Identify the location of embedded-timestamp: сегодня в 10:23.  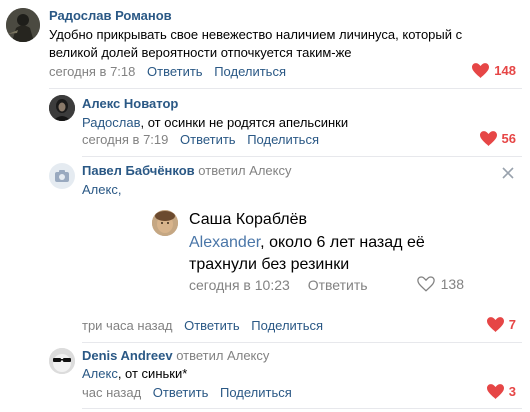
(239, 285).